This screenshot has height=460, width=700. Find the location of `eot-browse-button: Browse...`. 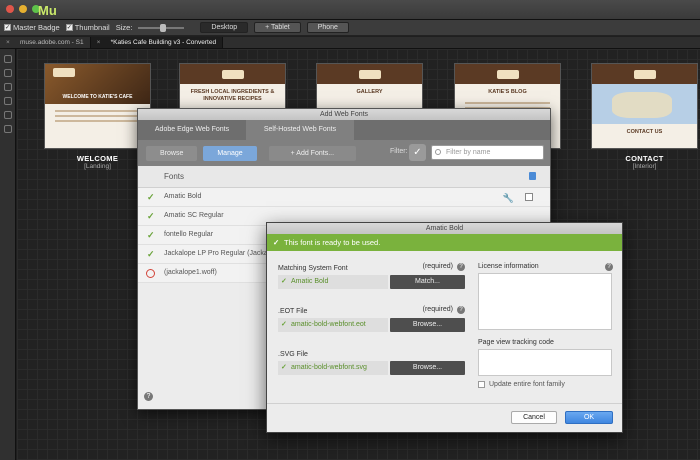

eot-browse-button: Browse... is located at coordinates (427, 325).